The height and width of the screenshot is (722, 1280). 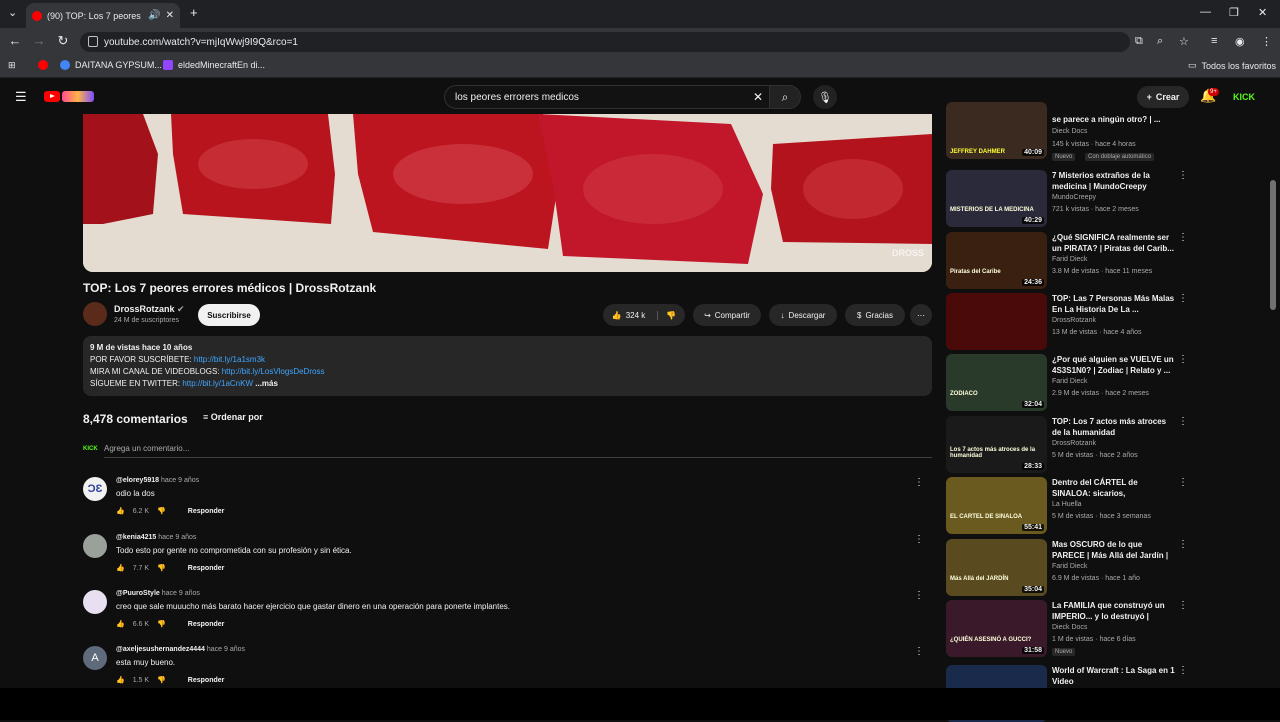 What do you see at coordinates (1273, 245) in the screenshot?
I see `page-scrollbar` at bounding box center [1273, 245].